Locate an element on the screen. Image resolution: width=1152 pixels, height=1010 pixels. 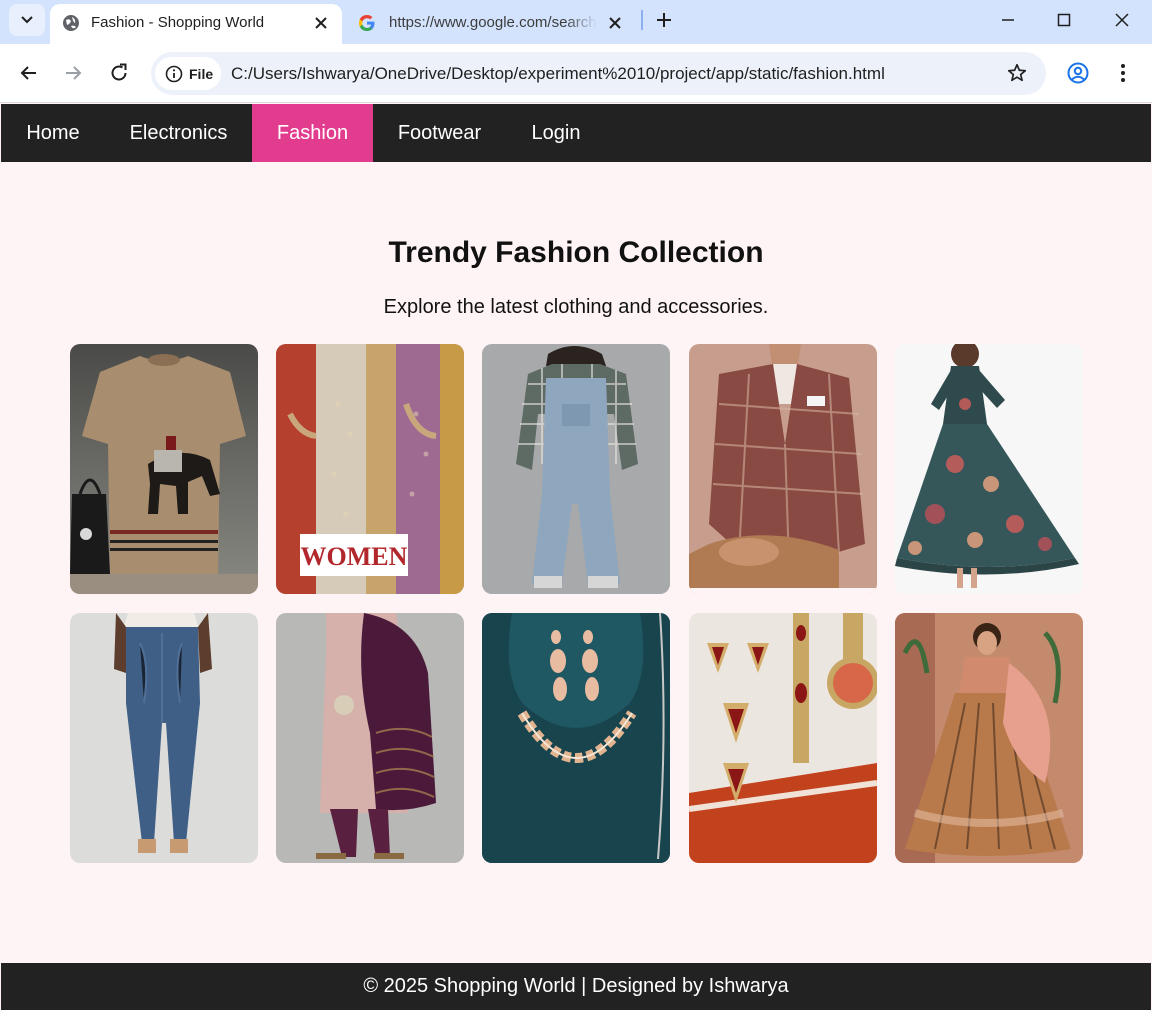
forward-arrow-icon is located at coordinates (73, 73).